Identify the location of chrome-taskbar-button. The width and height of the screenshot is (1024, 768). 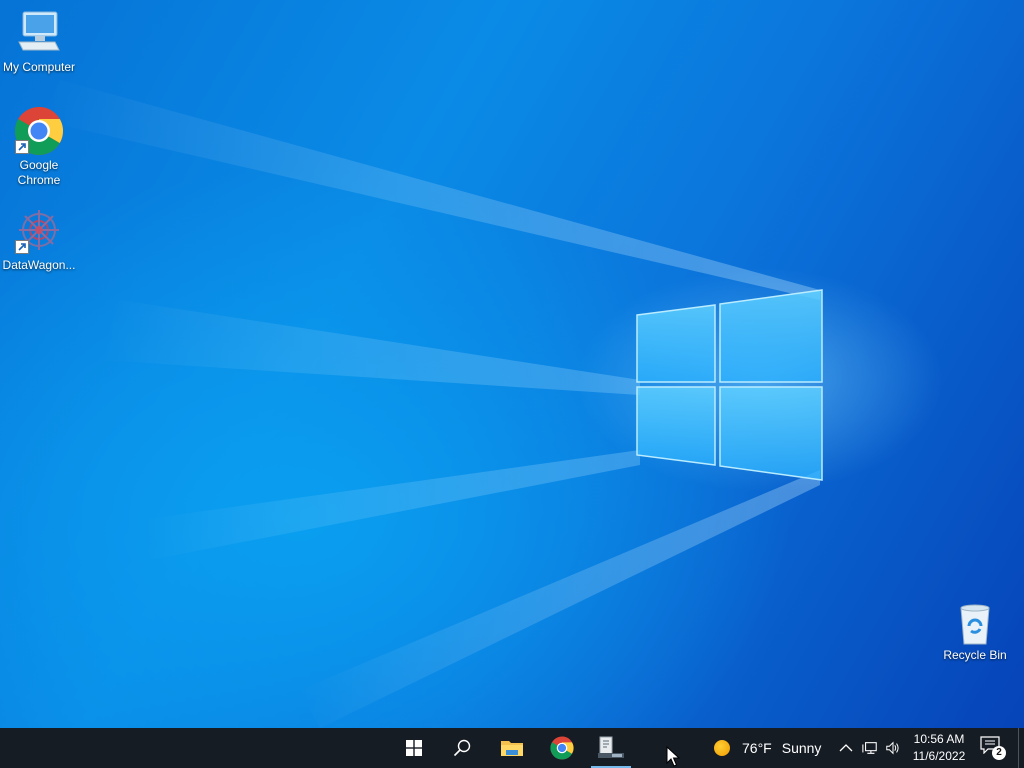
(562, 748).